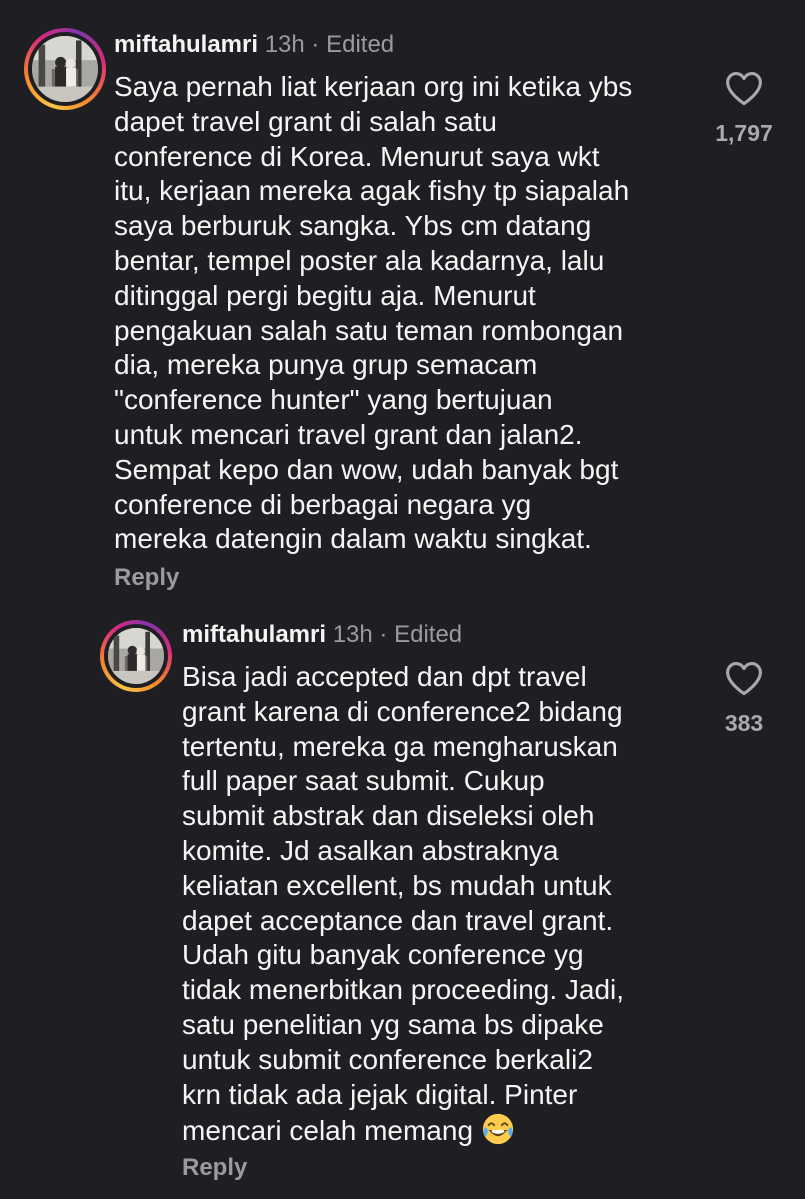 The width and height of the screenshot is (805, 1199). What do you see at coordinates (359, 260) in the screenshot?
I see `comment-line: bentar, tempel poster ala kadarnya, lalu` at bounding box center [359, 260].